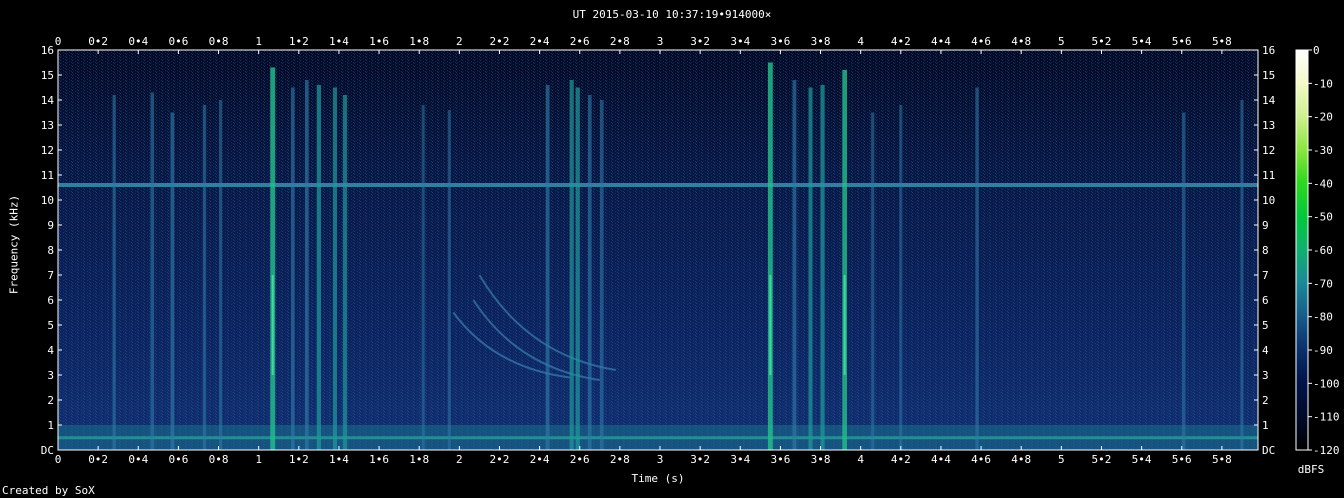 The width and height of the screenshot is (1344, 498). What do you see at coordinates (1323, 83) in the screenshot?
I see `colorbar-tick-label: -10` at bounding box center [1323, 83].